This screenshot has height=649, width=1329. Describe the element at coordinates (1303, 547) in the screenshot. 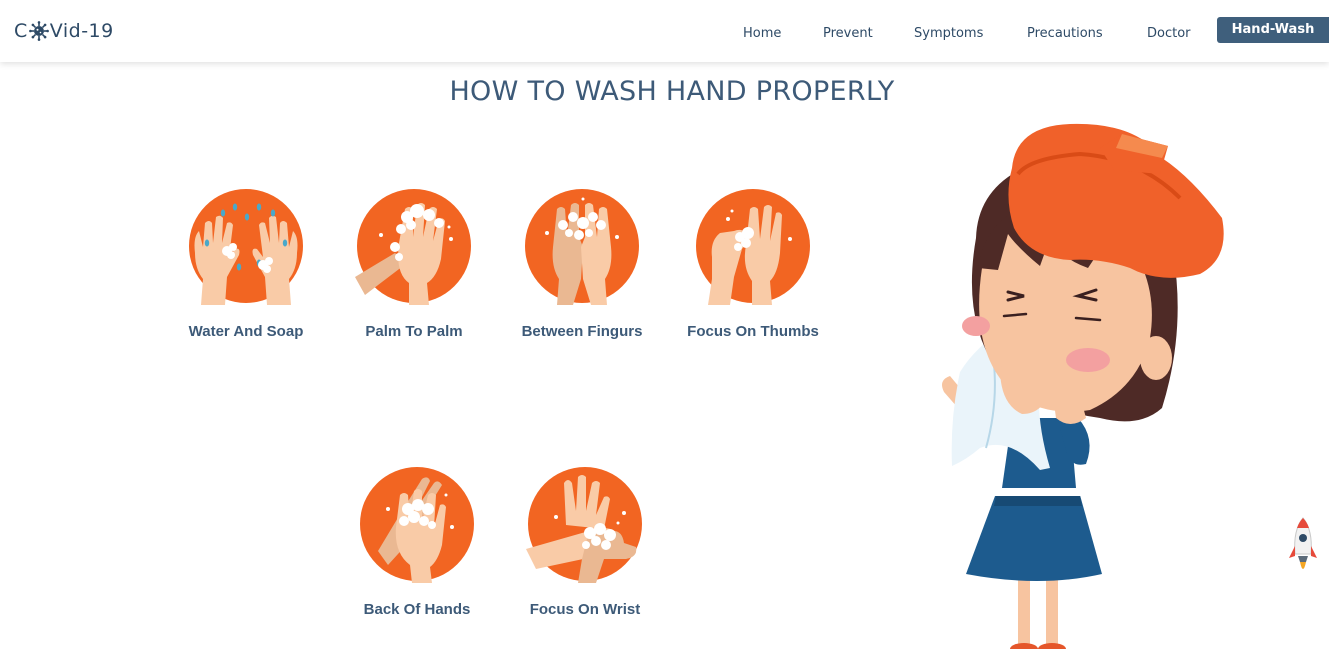

I see `rocket-icon` at that location.